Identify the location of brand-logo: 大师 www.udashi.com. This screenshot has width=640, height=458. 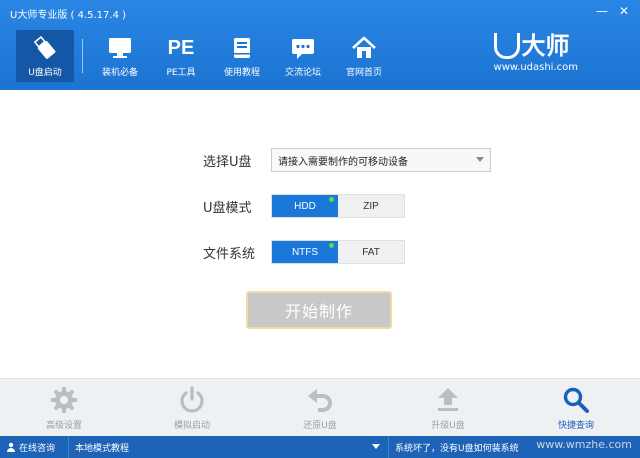
(535, 52).